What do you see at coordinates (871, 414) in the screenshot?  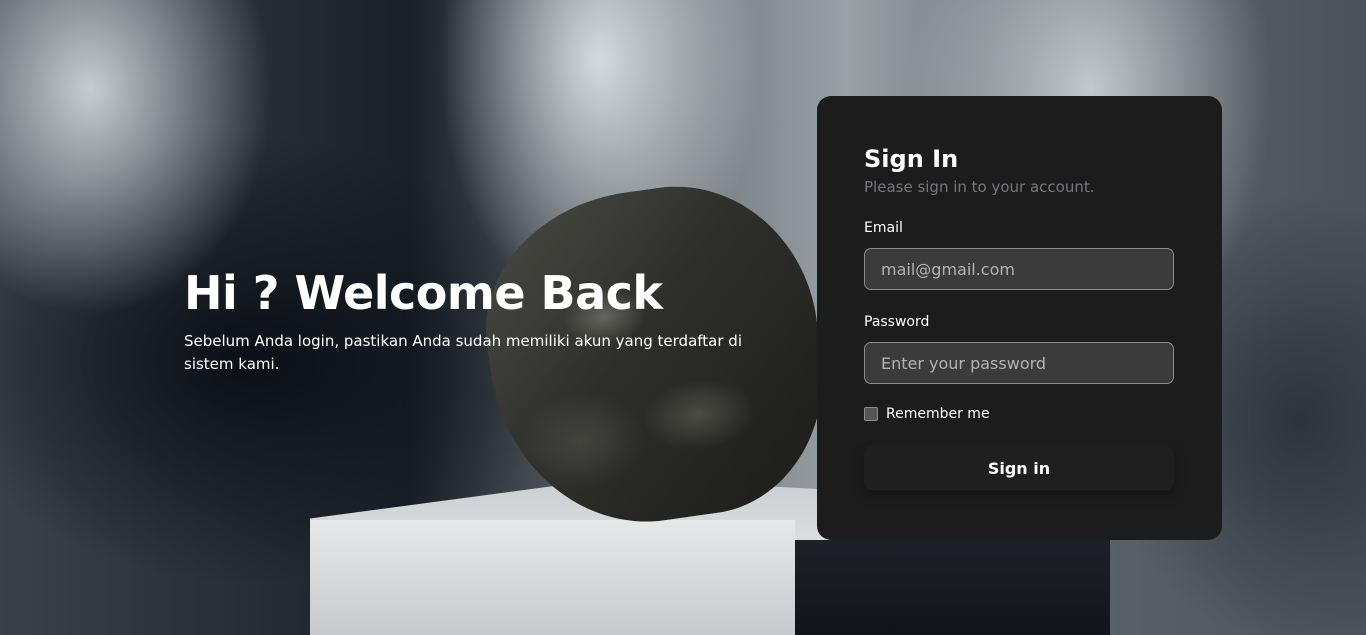 I see `remember-me-checkbox` at bounding box center [871, 414].